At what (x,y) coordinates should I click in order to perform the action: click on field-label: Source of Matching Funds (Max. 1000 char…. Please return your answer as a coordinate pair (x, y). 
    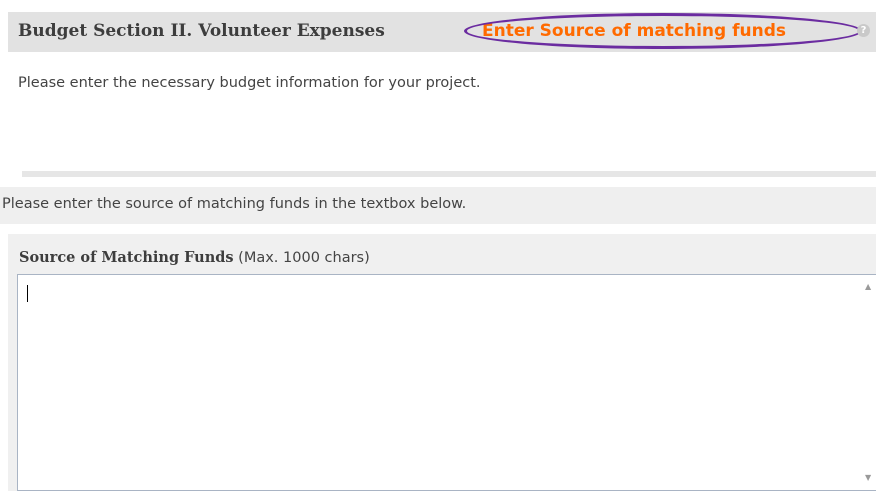
    Looking at the image, I should click on (194, 257).